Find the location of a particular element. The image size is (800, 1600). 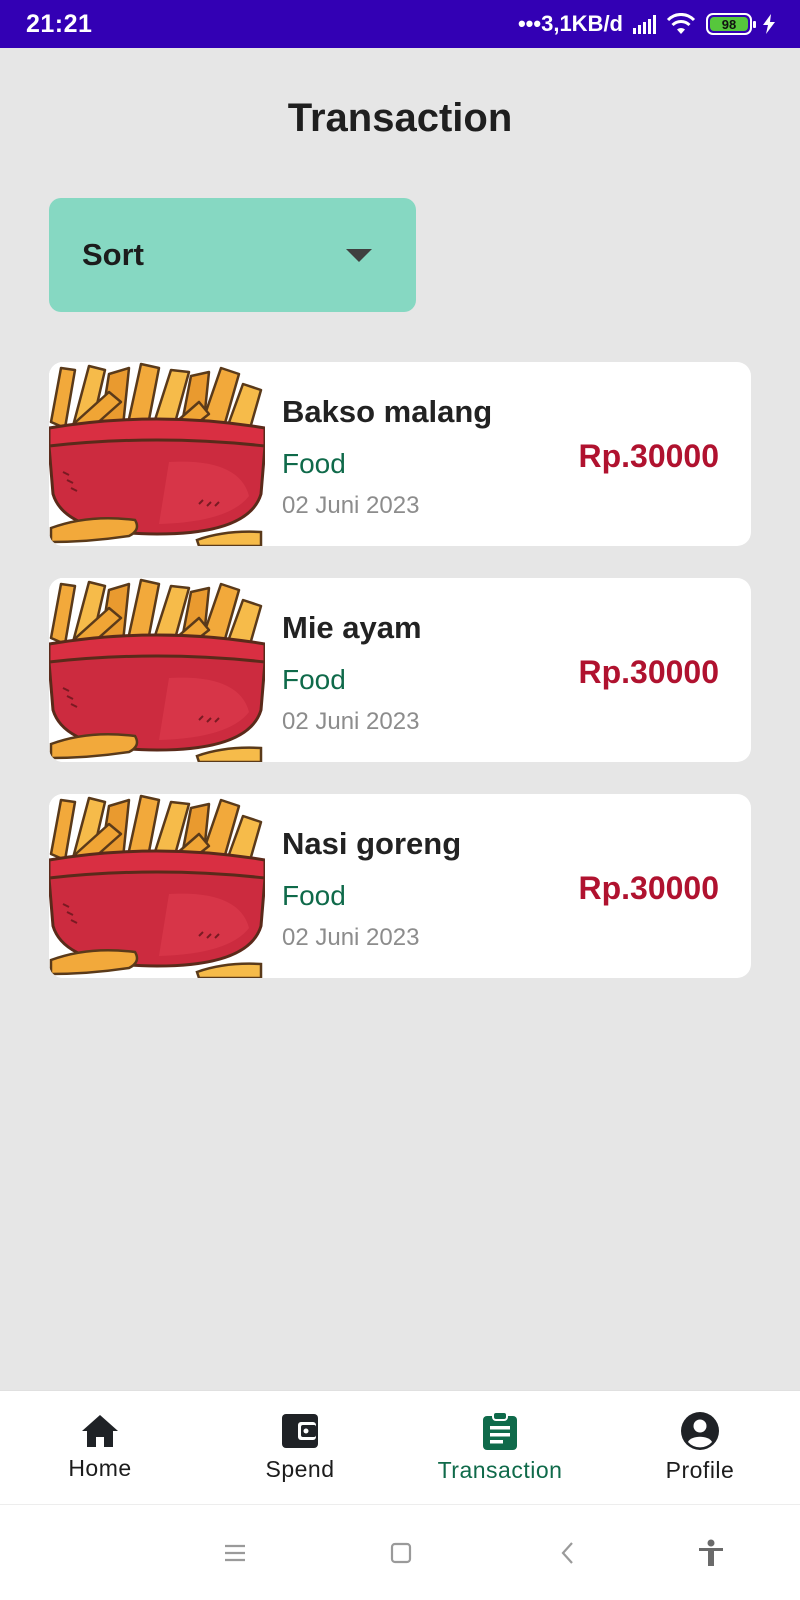

transaction-name: Mie ayam is located at coordinates (352, 627).